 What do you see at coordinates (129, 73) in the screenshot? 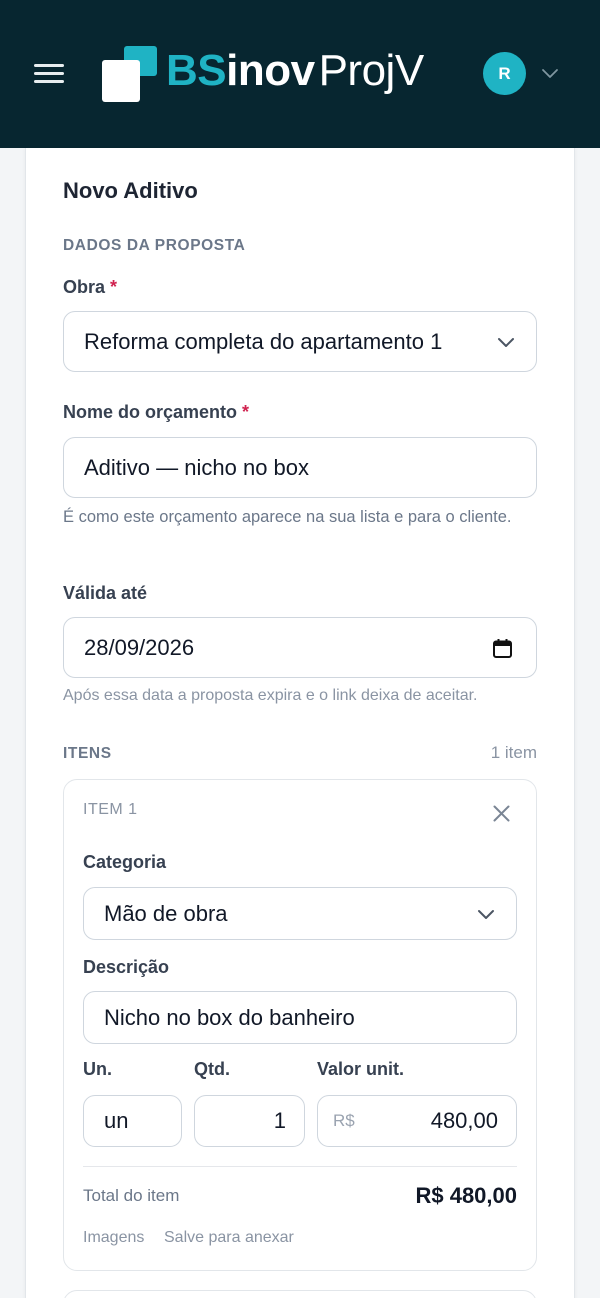
I see `logo-mark-icon` at bounding box center [129, 73].